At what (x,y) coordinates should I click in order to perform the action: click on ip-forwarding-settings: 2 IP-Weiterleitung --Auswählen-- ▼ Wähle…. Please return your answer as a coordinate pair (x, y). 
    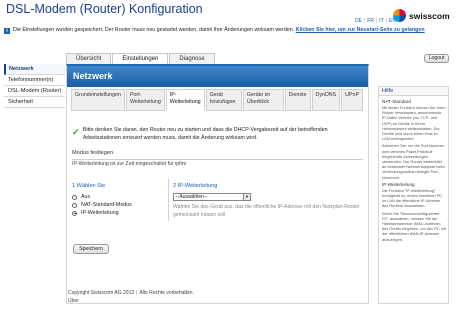
    Looking at the image, I should click on (268, 201).